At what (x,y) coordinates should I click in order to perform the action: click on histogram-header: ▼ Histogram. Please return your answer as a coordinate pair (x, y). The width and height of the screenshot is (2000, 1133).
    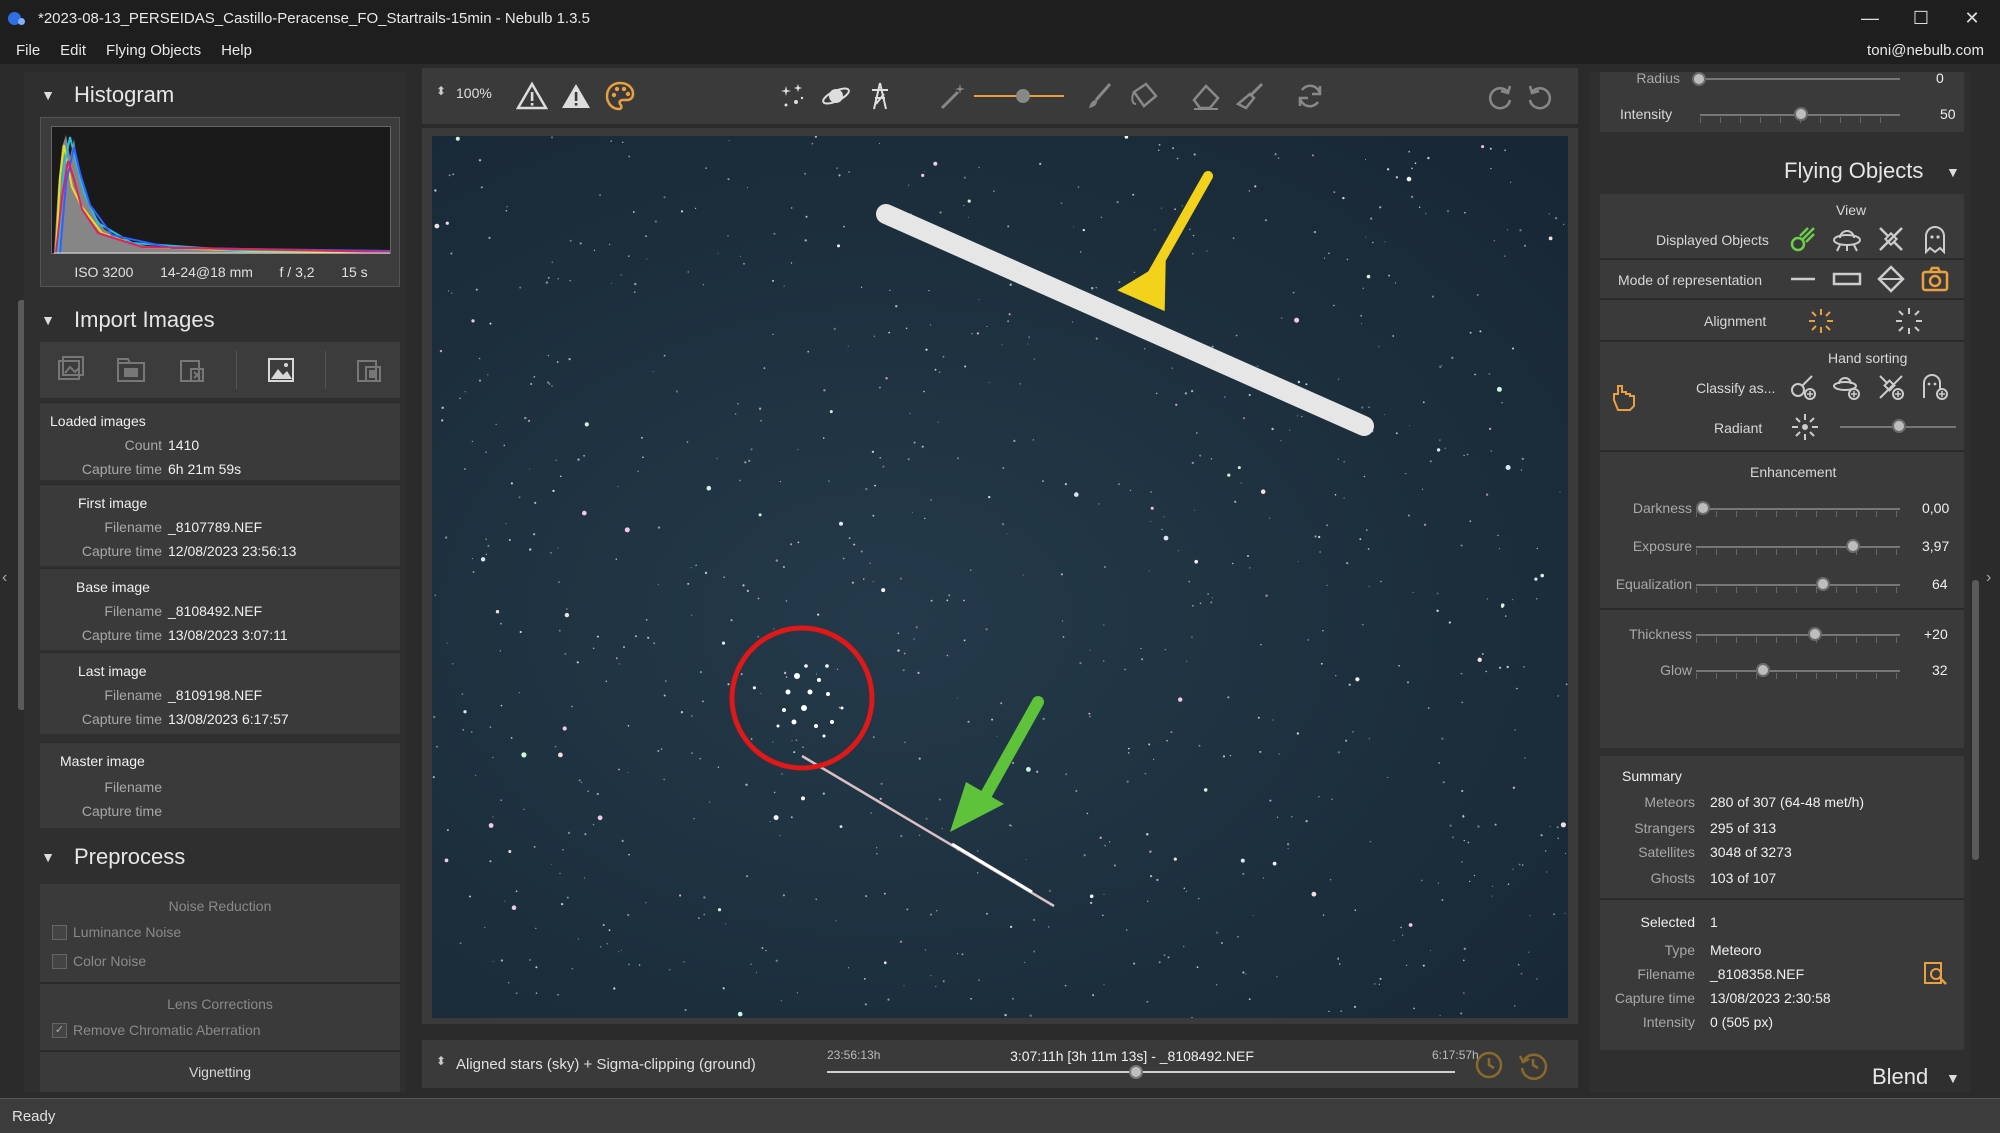
    Looking at the image, I should click on (215, 95).